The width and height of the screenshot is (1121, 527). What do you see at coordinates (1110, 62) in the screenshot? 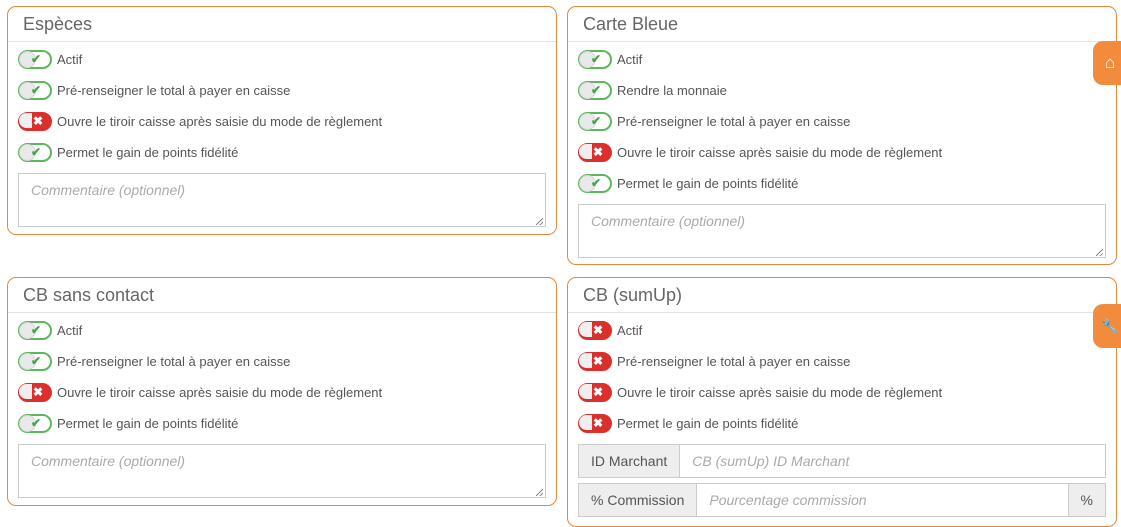
I see `home-icon: ⌂` at bounding box center [1110, 62].